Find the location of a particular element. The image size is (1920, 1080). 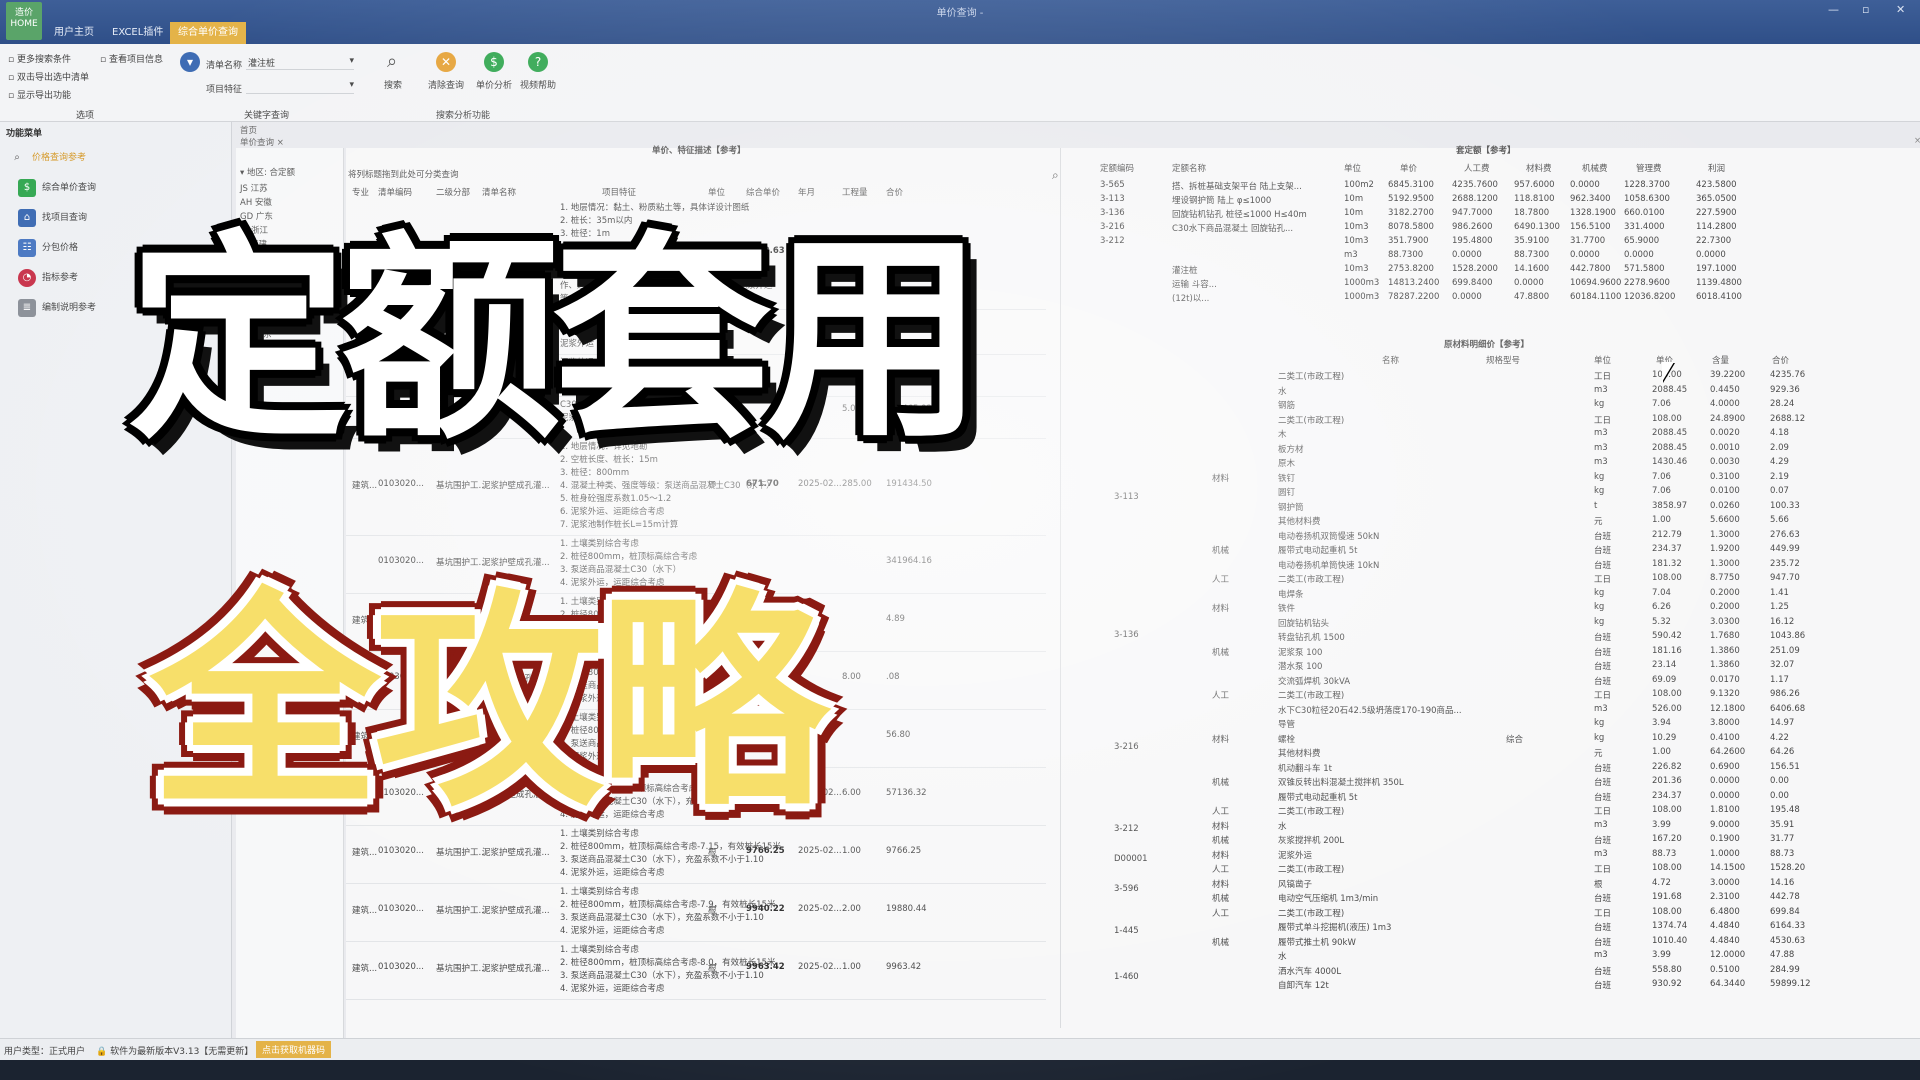

material-cell: 0.0000 is located at coordinates (1725, 781).